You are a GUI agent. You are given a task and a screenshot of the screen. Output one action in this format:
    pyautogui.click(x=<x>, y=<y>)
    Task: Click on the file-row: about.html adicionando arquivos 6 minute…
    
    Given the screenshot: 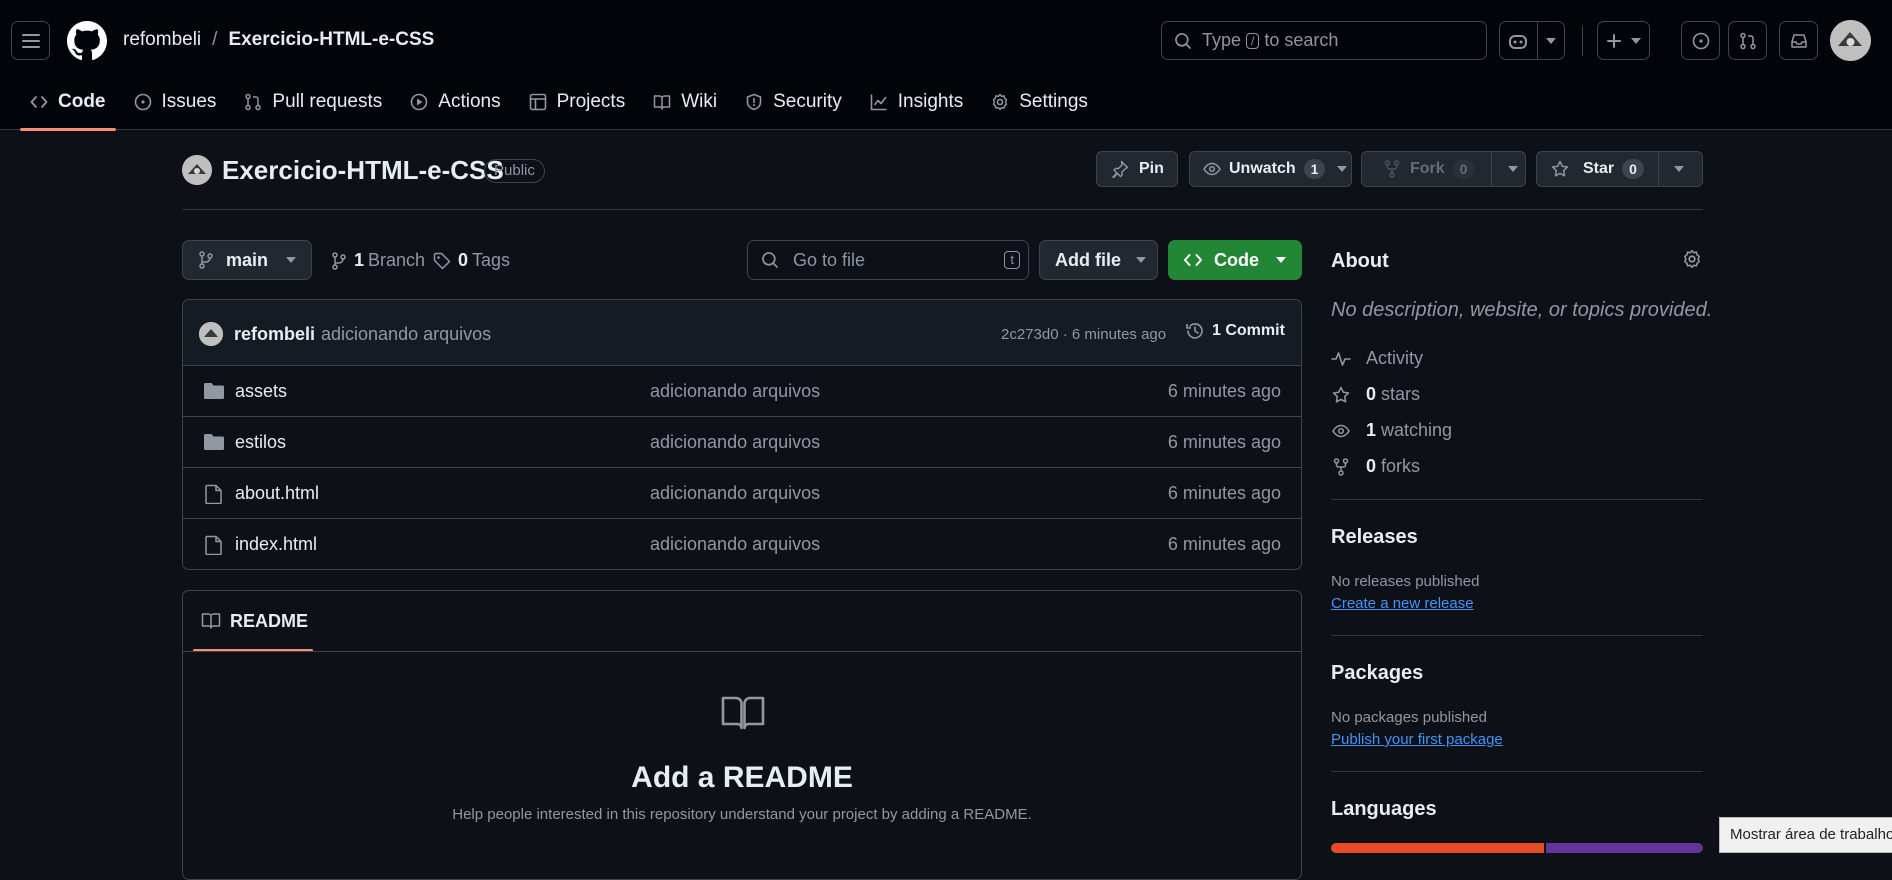 What is the action you would take?
    pyautogui.click(x=742, y=493)
    